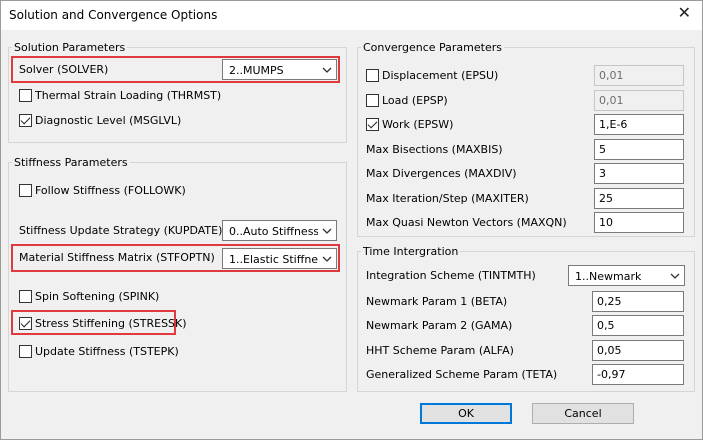  I want to click on material-stiffness-select: 1..Elastic Stiffness, so click(279, 258).